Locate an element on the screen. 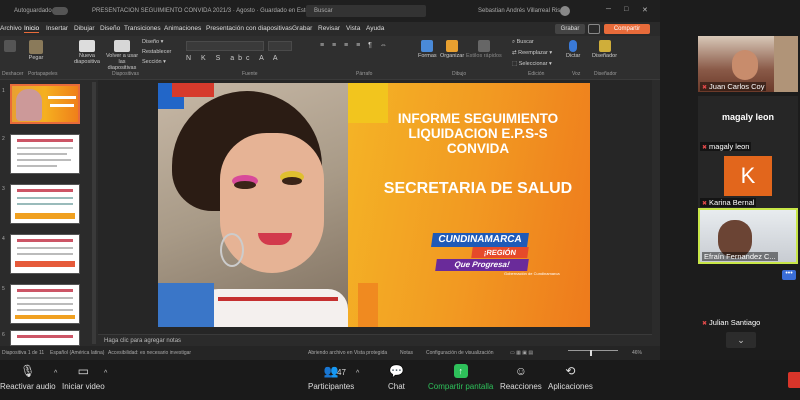  end-meeting-button is located at coordinates (794, 380).